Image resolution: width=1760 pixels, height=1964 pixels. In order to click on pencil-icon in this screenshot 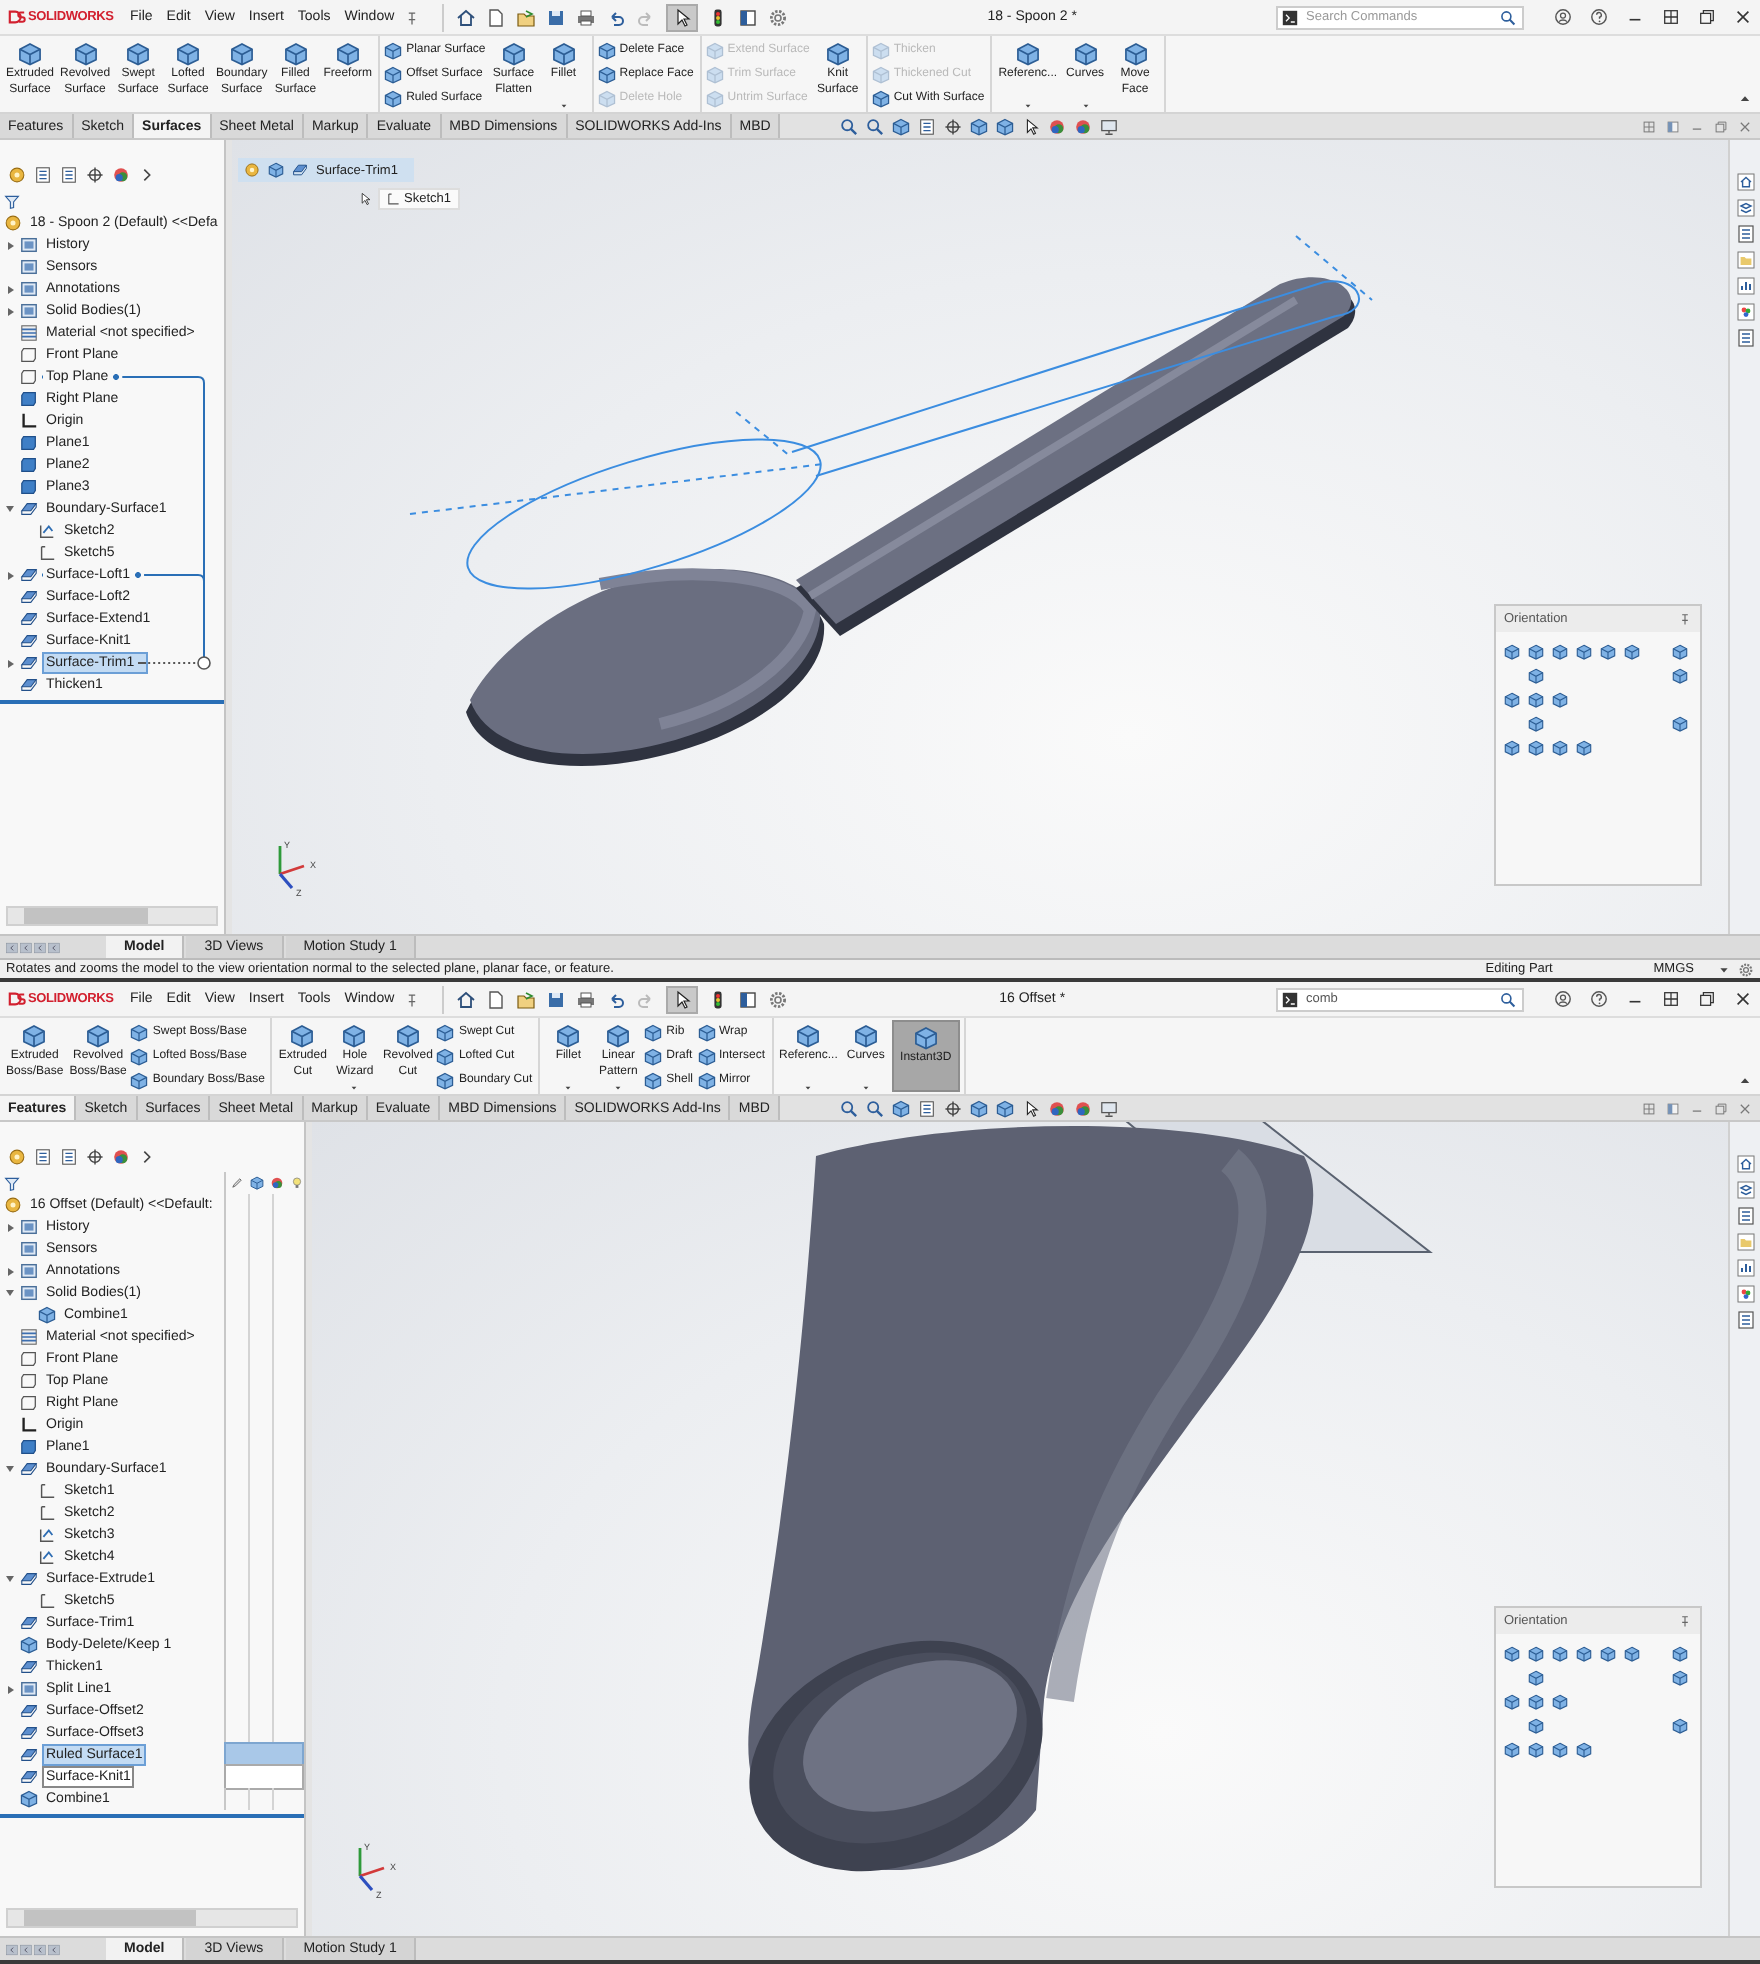, I will do `click(237, 1183)`.